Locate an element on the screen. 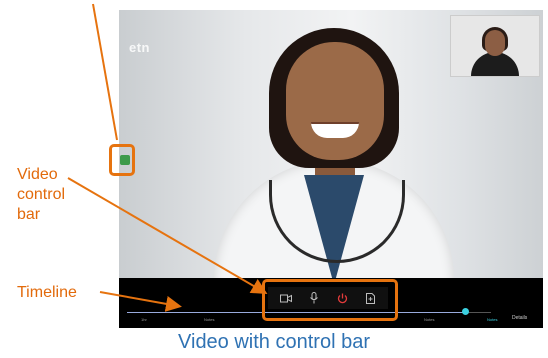 The width and height of the screenshot is (548, 358). label-video-control-bar: Video control bar is located at coordinates (41, 194).